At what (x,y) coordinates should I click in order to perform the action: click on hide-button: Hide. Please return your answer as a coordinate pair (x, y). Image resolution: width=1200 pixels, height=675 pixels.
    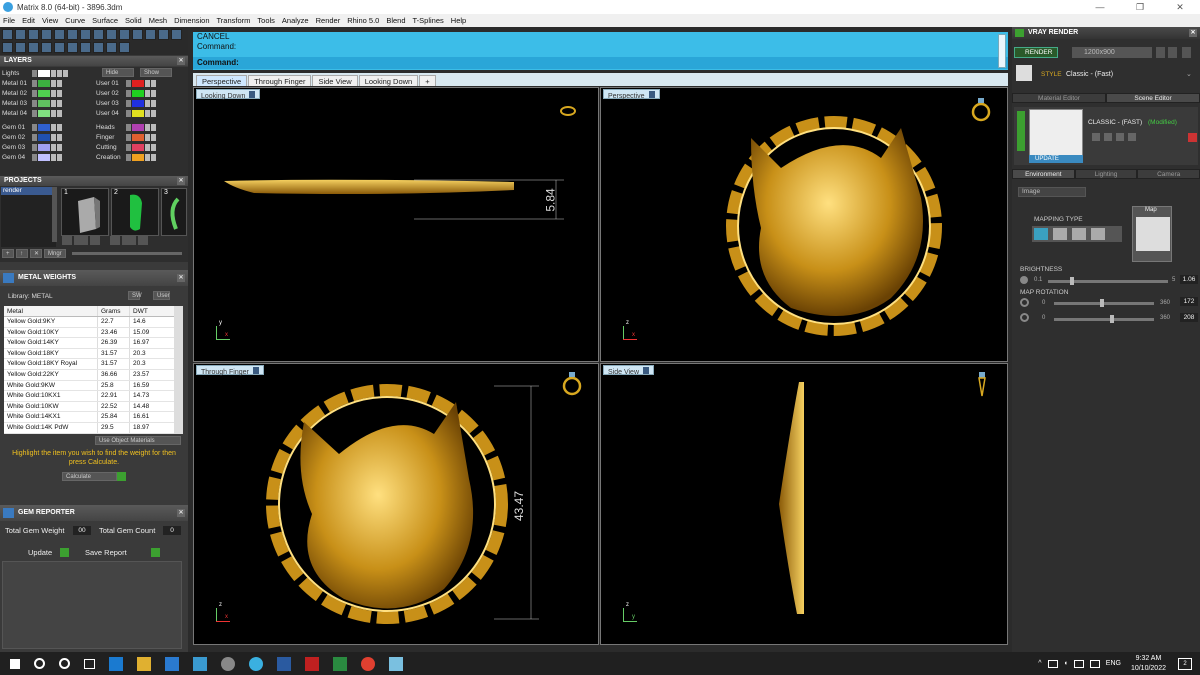
    Looking at the image, I should click on (118, 72).